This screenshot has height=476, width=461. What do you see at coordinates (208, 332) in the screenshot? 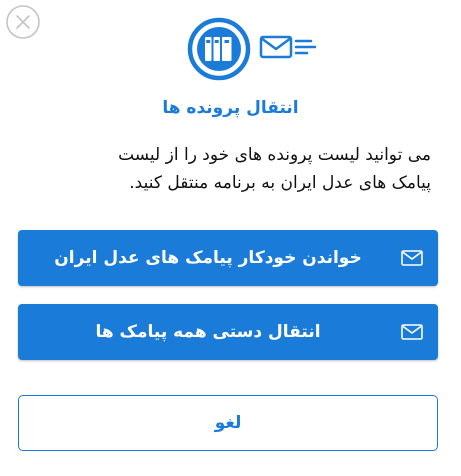
I see `manual-transfer-label: انتقال دستی همه پیامک ها` at bounding box center [208, 332].